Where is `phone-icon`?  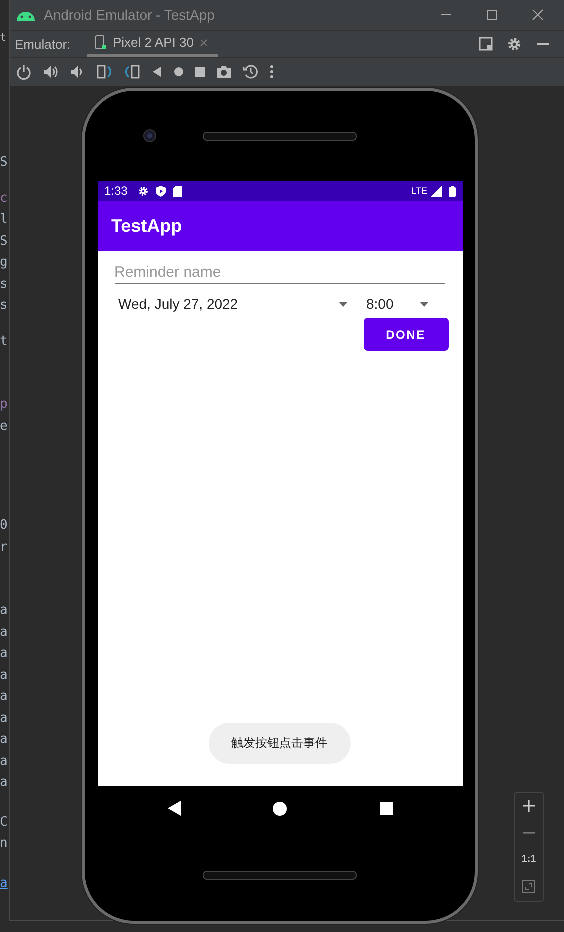
phone-icon is located at coordinates (101, 42).